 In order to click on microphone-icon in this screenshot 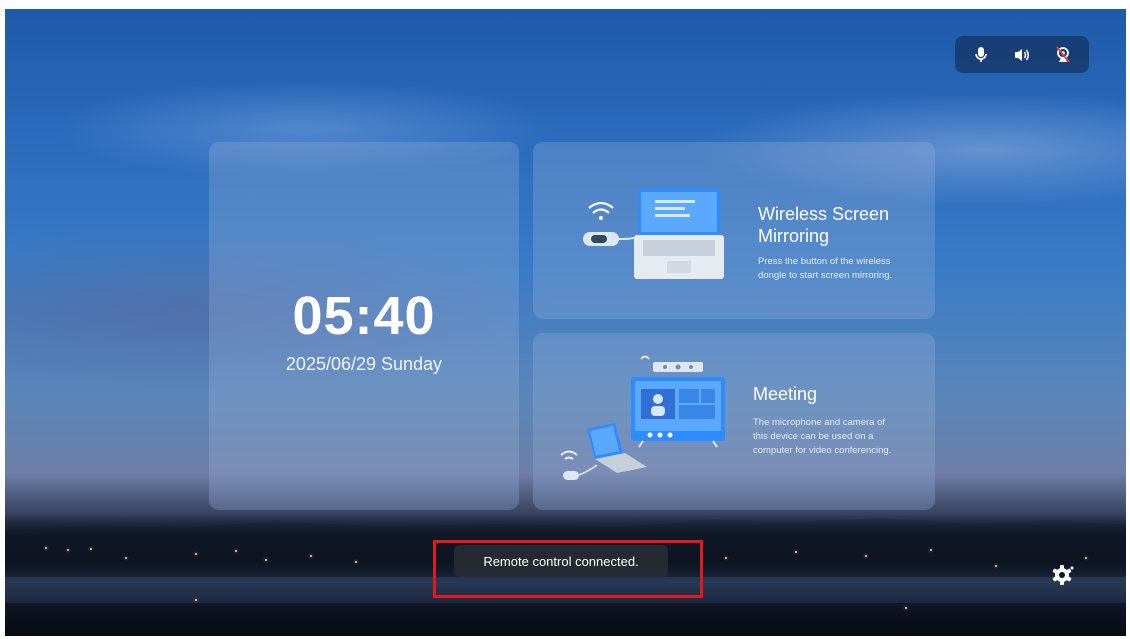, I will do `click(981, 55)`.